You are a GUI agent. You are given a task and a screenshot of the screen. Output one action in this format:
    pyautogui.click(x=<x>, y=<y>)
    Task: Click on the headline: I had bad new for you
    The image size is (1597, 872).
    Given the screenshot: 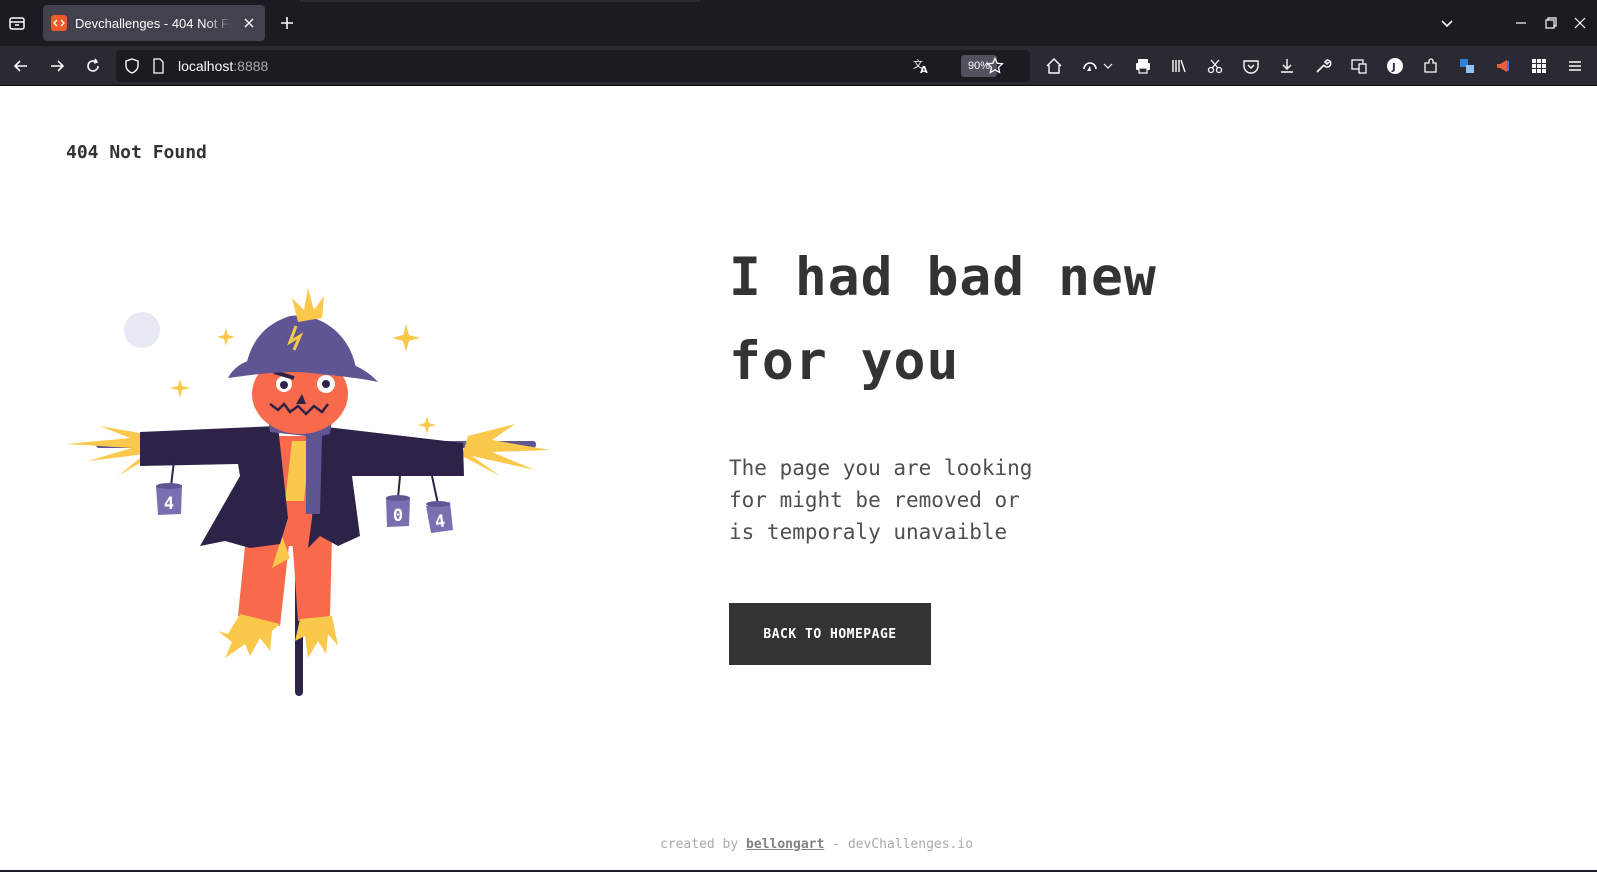 What is the action you would take?
    pyautogui.click(x=1009, y=320)
    